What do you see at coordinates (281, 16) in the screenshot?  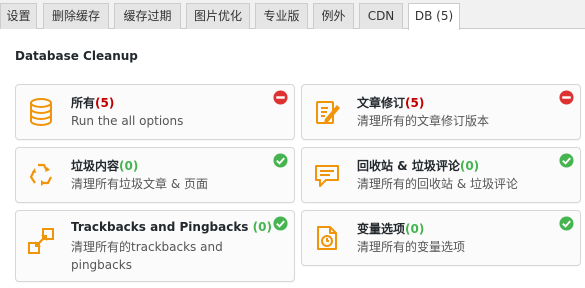 I see `tab-premium: 专业版` at bounding box center [281, 16].